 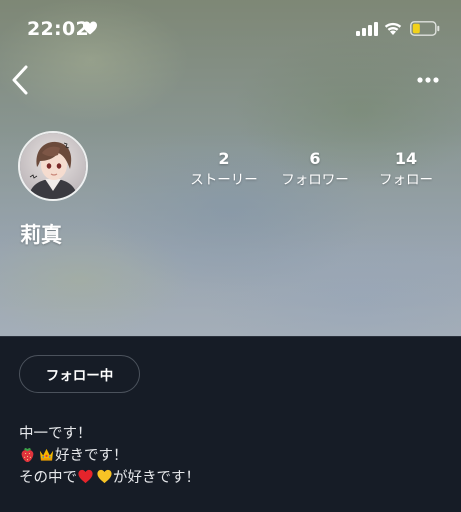 What do you see at coordinates (90, 28) in the screenshot?
I see `heart-icon` at bounding box center [90, 28].